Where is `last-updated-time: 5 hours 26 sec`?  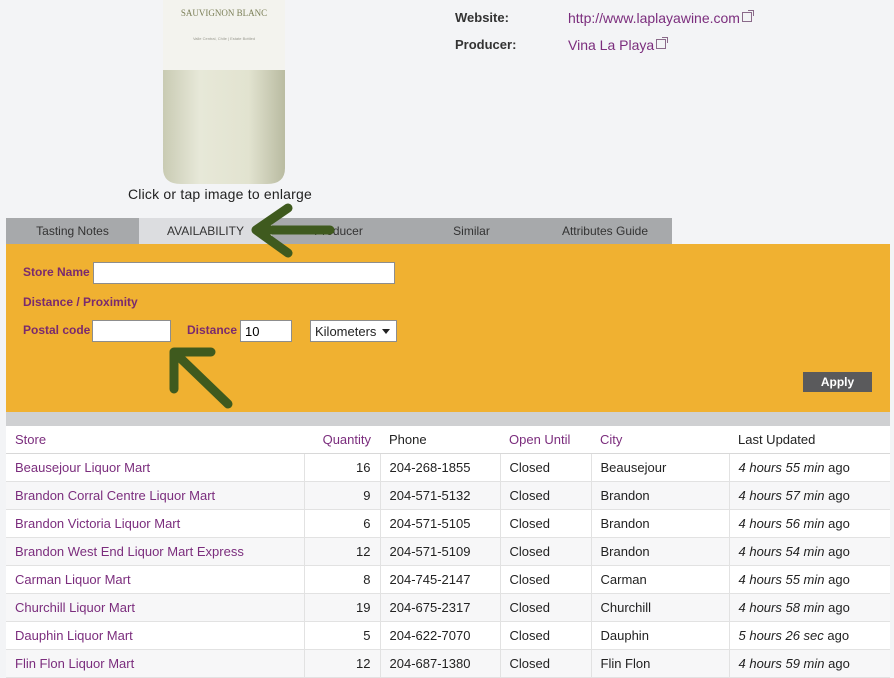 last-updated-time: 5 hours 26 sec is located at coordinates (781, 635).